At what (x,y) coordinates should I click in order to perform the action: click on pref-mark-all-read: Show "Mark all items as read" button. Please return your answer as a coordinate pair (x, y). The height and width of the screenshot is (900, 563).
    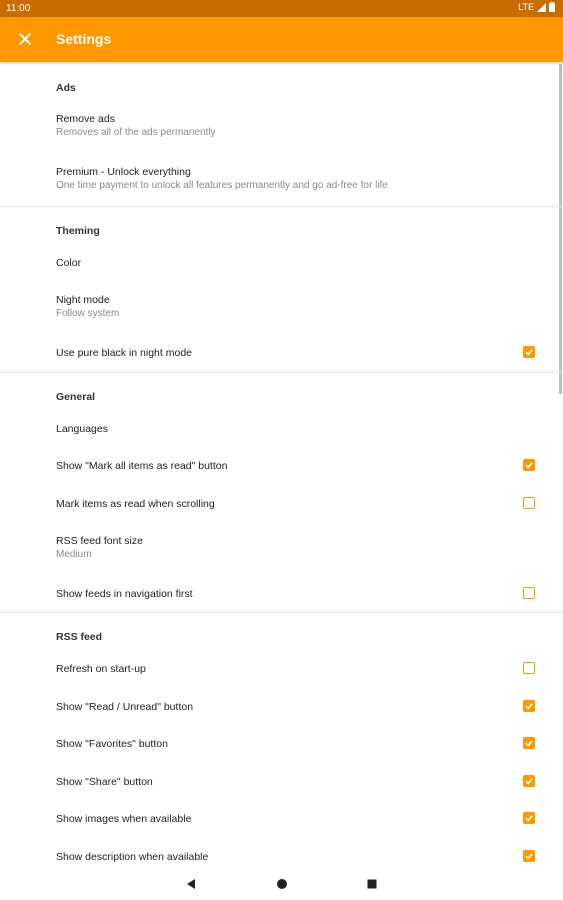
    Looking at the image, I should click on (281, 468).